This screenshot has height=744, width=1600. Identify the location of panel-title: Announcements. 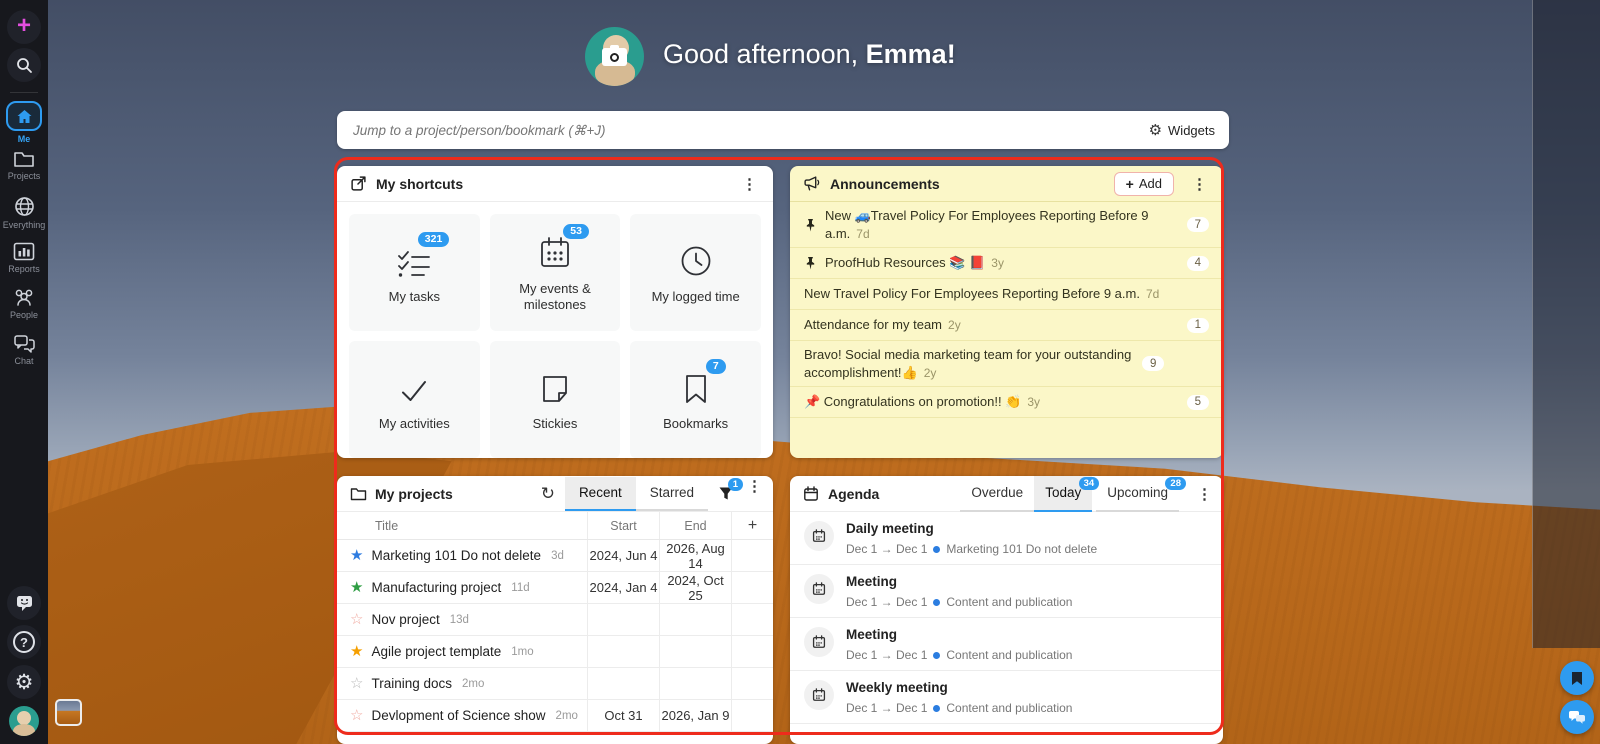
(885, 183).